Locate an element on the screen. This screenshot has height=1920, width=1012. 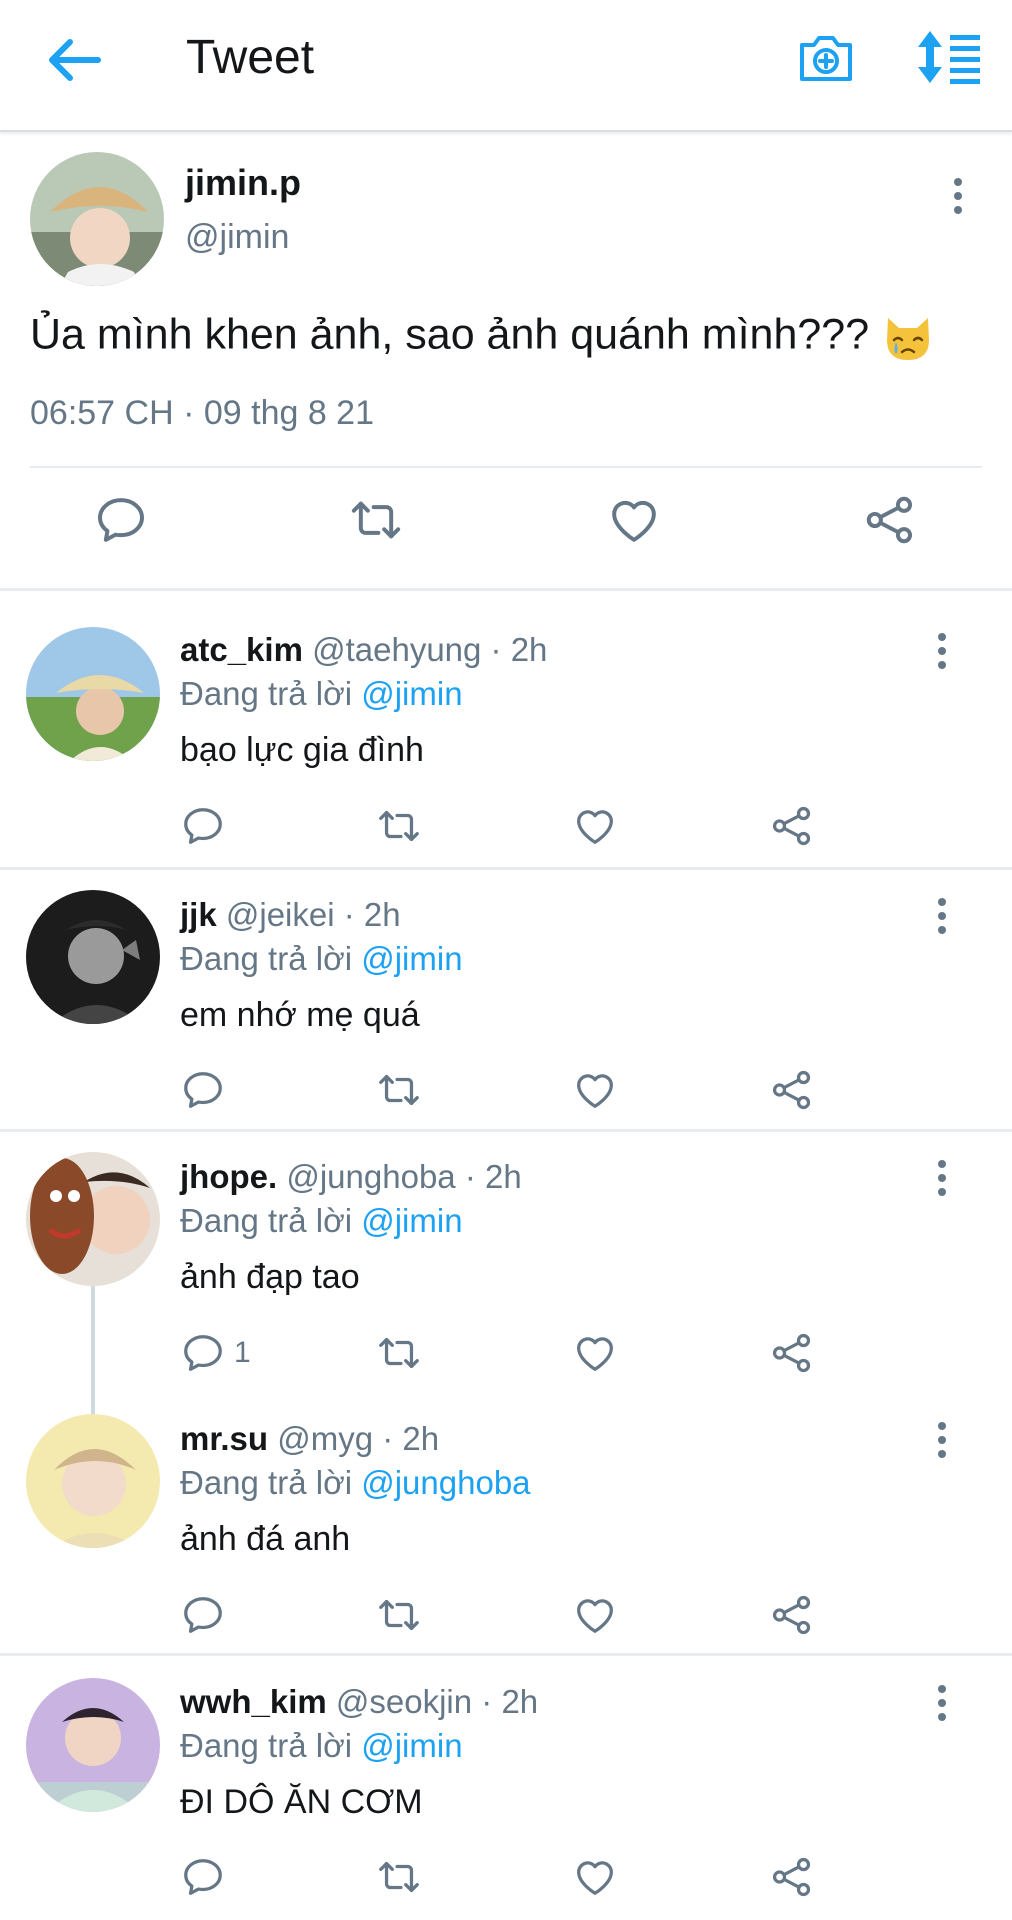
tweet-text-content: Ủa mình khen ảnh, sao ảnh quánh mình??? is located at coordinates (450, 334).